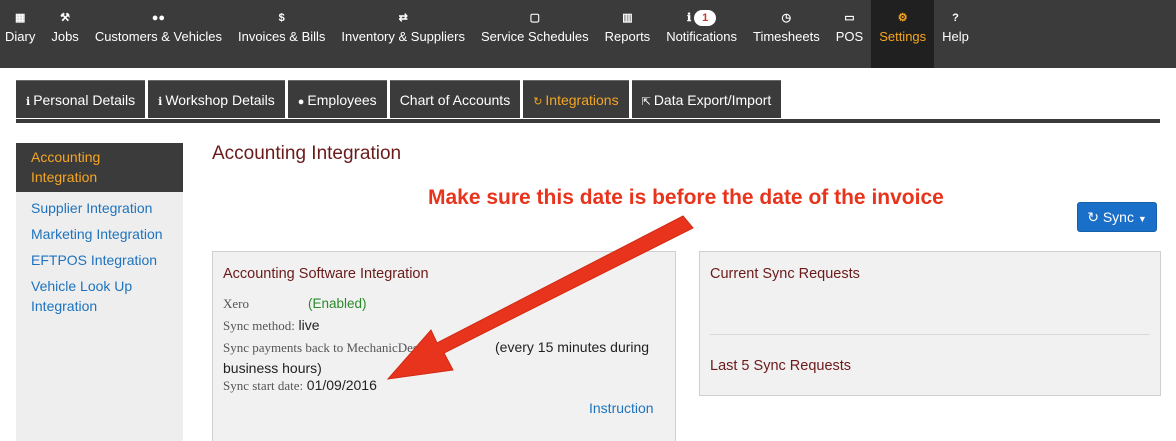 This screenshot has width=1176, height=441. I want to click on nav-invoices: $ Invoices & Bills, so click(281, 34).